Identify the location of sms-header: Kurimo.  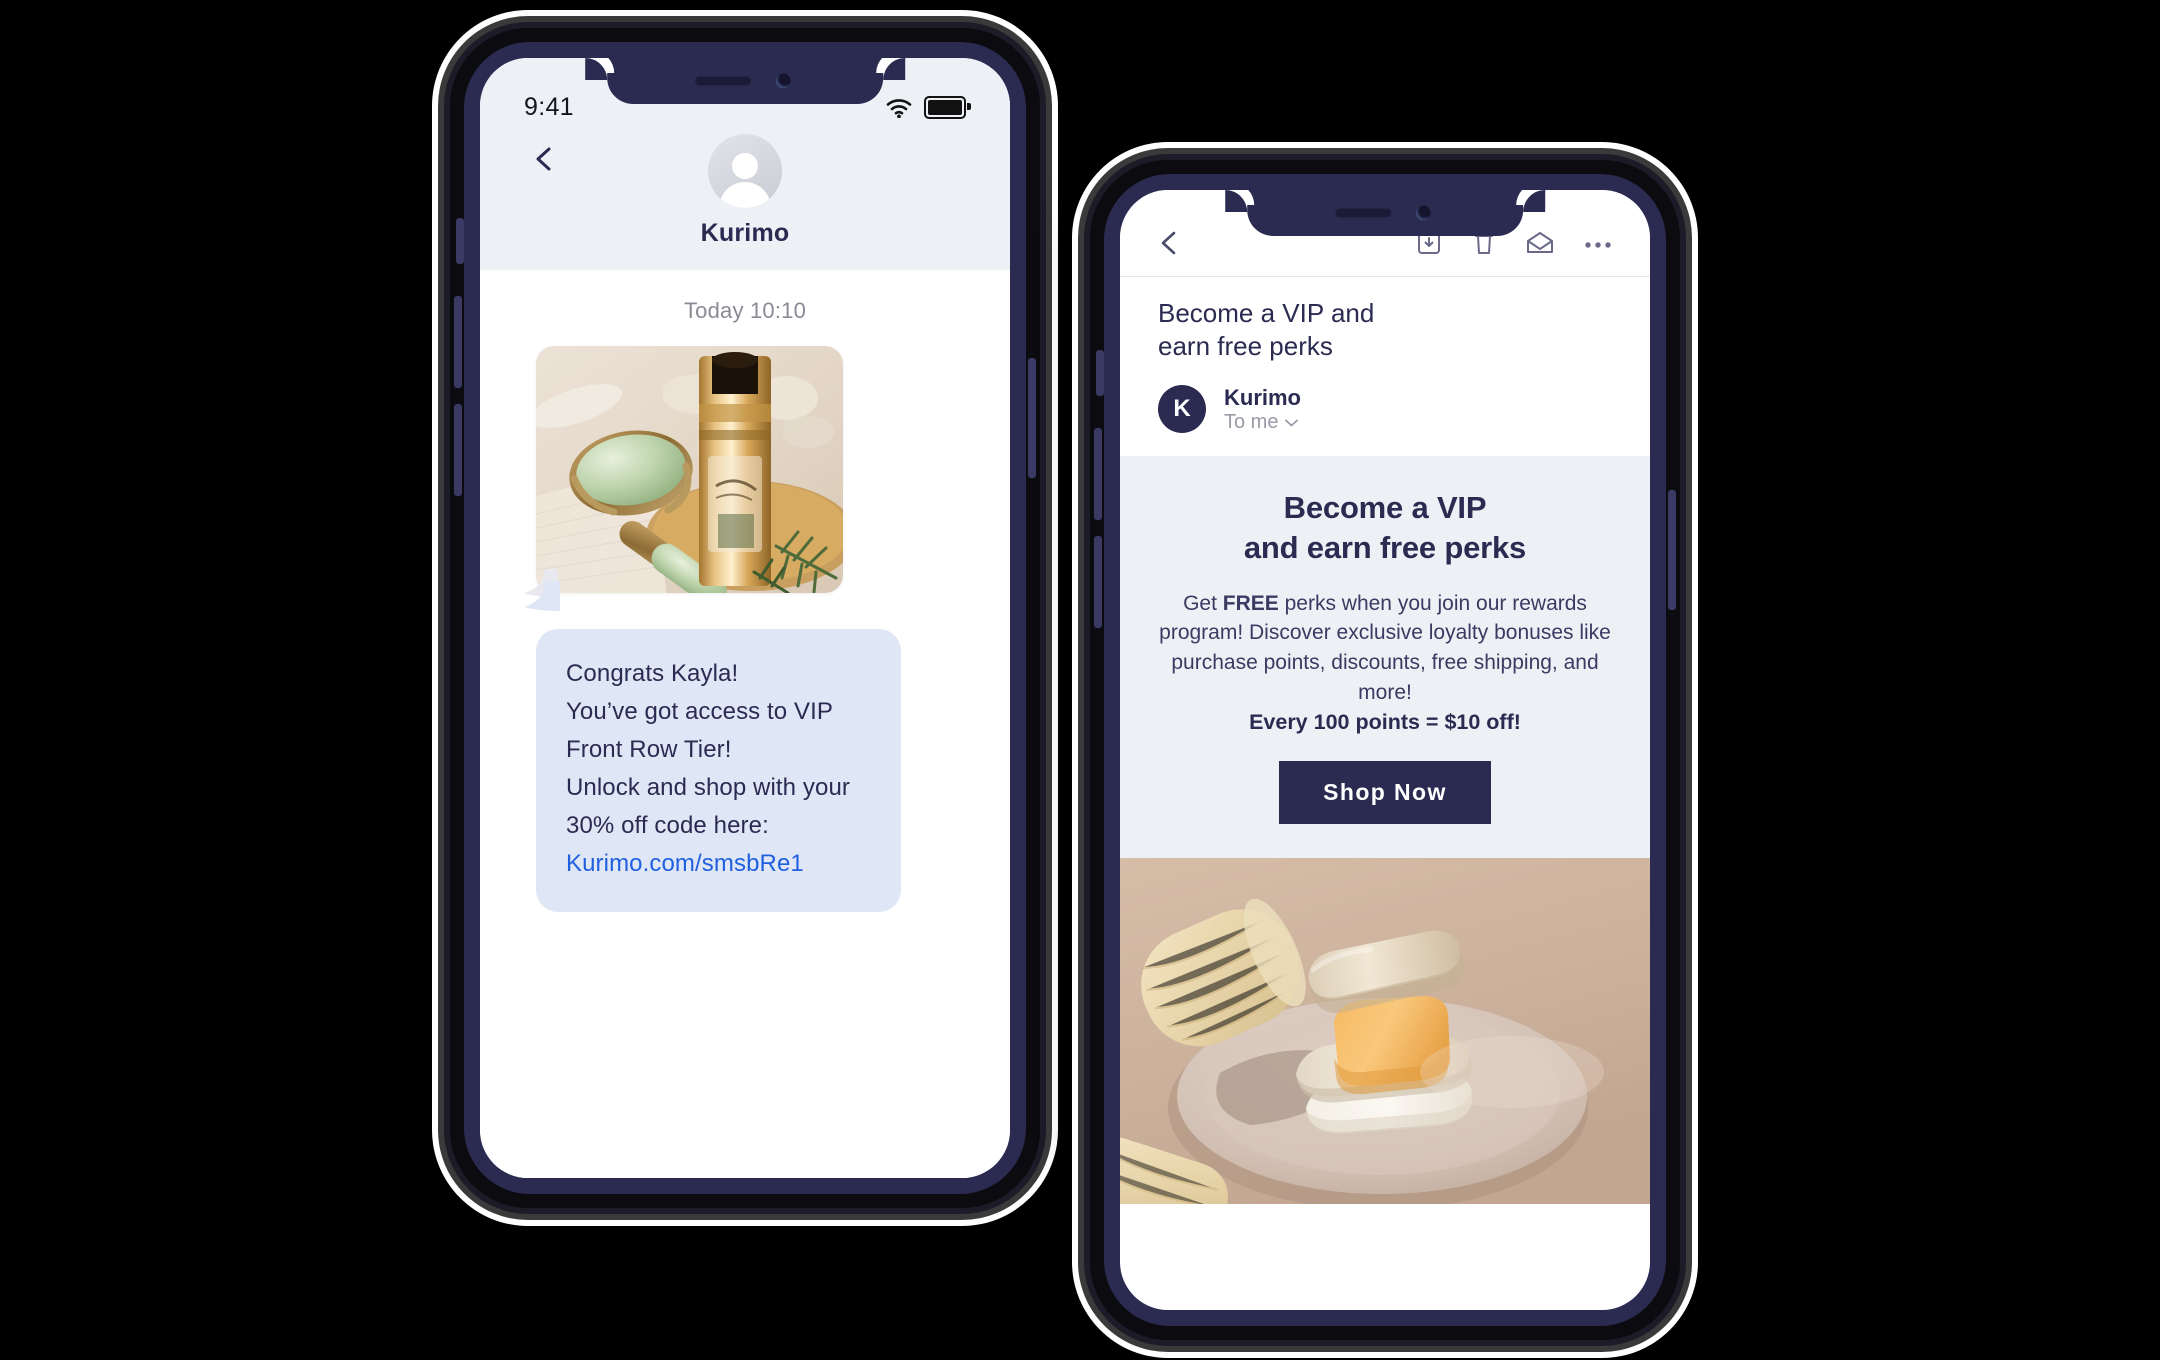
(745, 199).